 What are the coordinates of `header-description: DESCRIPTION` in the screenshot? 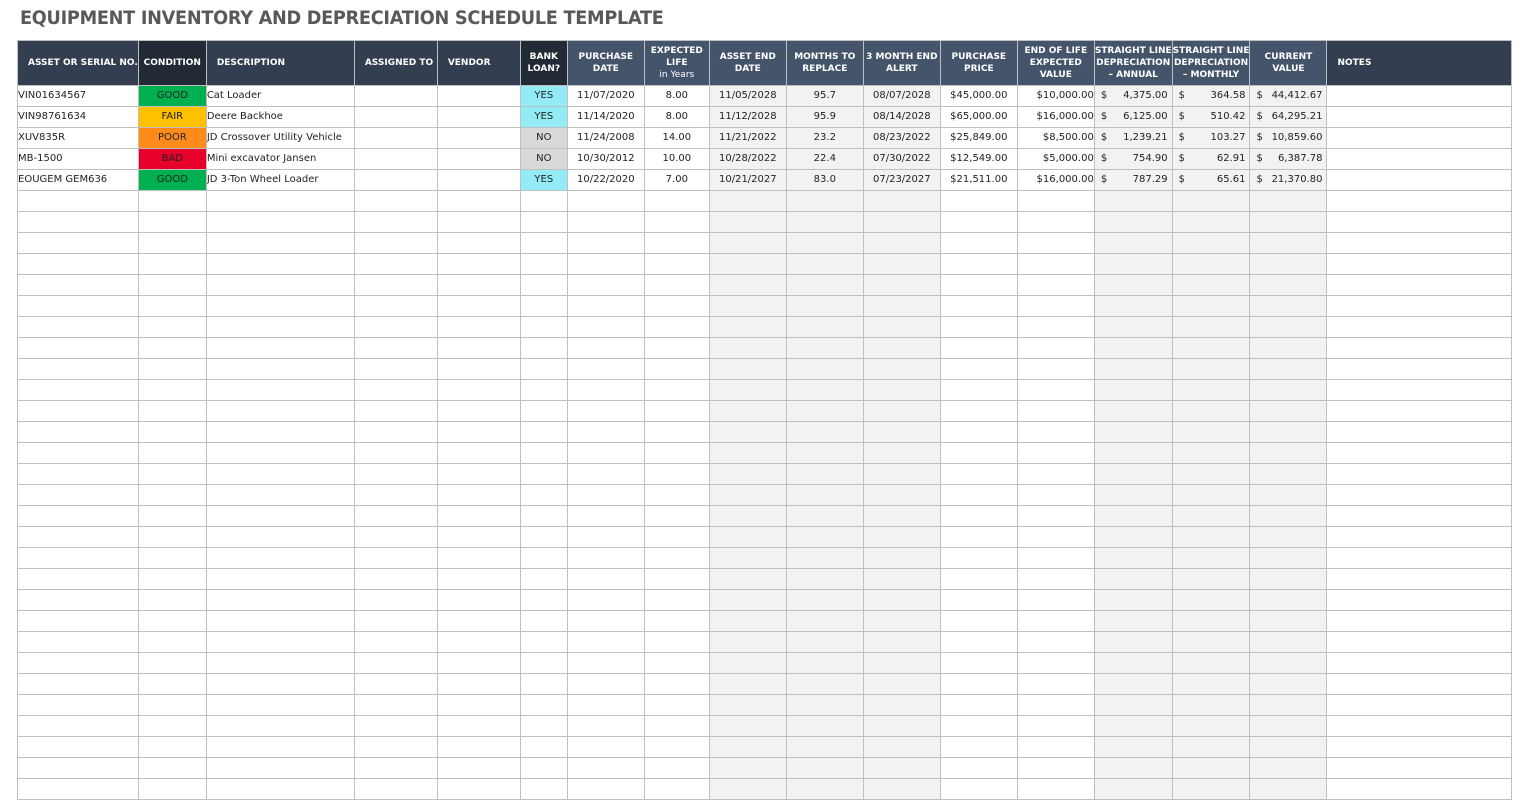 It's located at (280, 63).